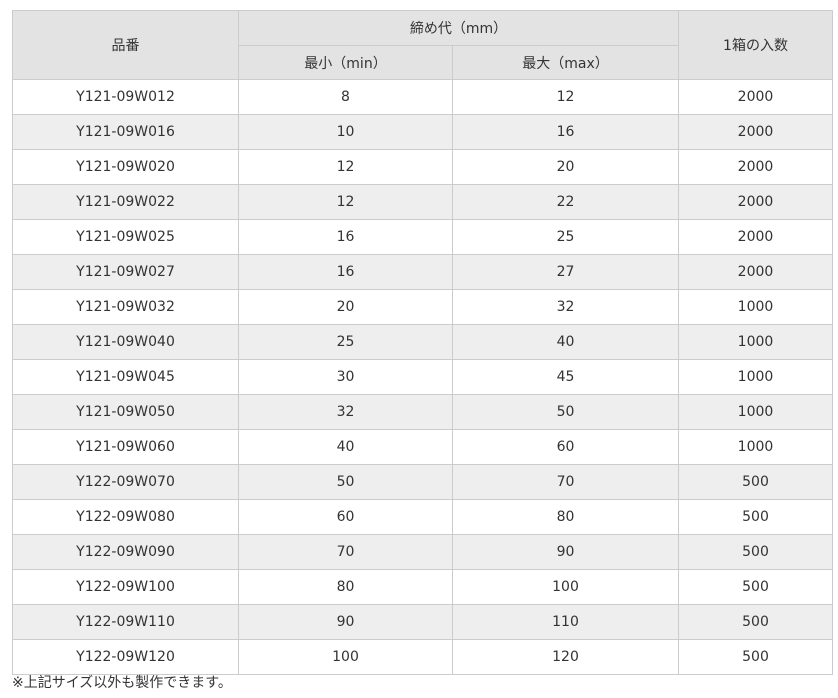 The height and width of the screenshot is (698, 838). What do you see at coordinates (345, 622) in the screenshot?
I see `cell-min: 90` at bounding box center [345, 622].